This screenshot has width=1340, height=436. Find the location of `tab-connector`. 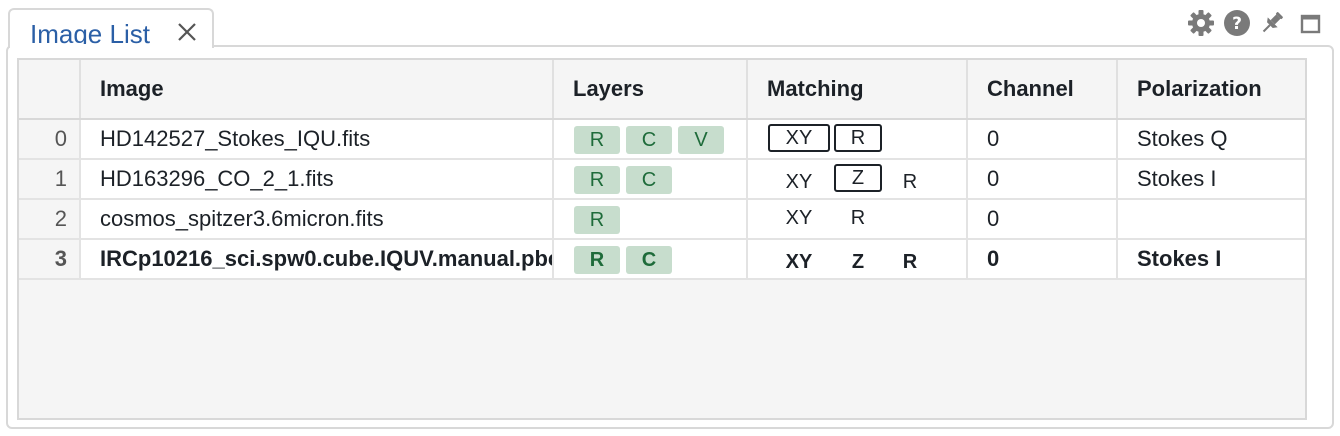

tab-connector is located at coordinates (111, 47).